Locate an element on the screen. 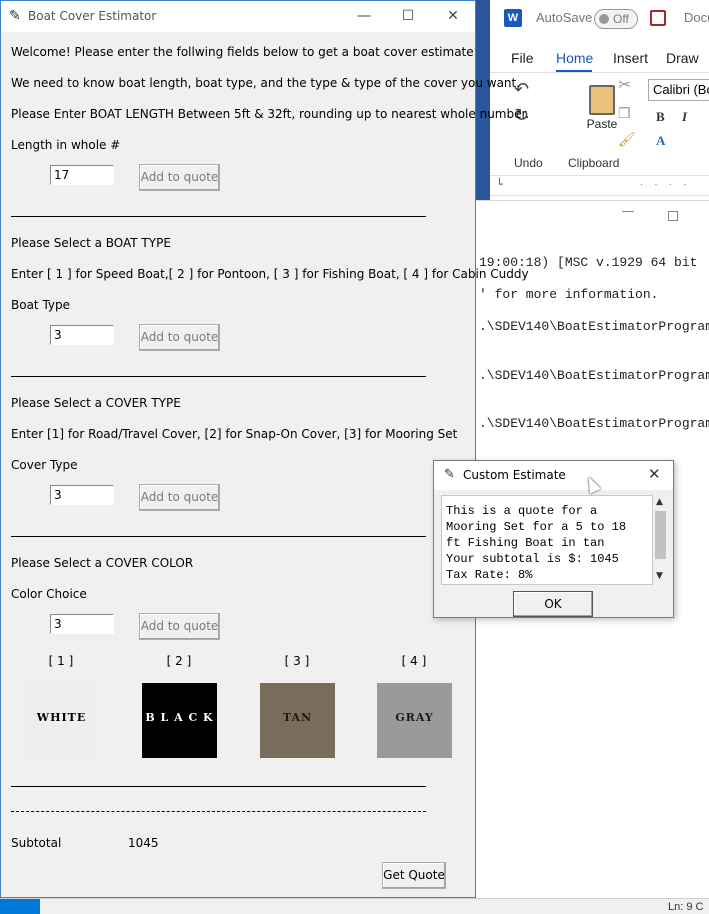 The width and height of the screenshot is (709, 914). copy-icon: ❐ is located at coordinates (624, 113).